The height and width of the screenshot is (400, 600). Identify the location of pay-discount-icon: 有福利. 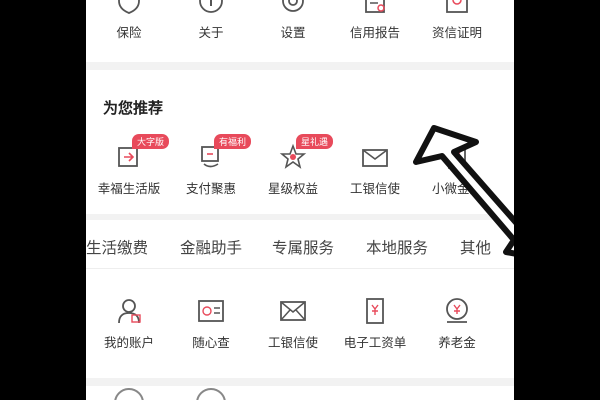
(224, 153).